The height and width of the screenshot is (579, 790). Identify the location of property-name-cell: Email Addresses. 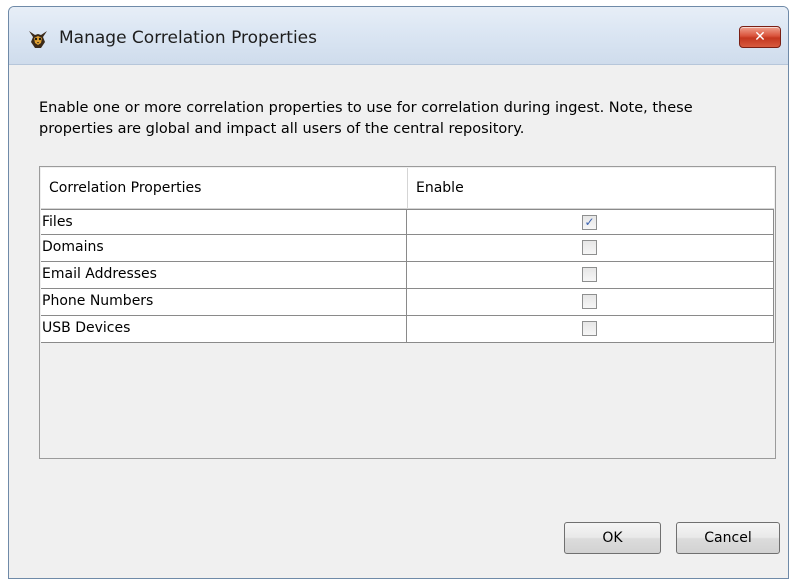
(224, 275).